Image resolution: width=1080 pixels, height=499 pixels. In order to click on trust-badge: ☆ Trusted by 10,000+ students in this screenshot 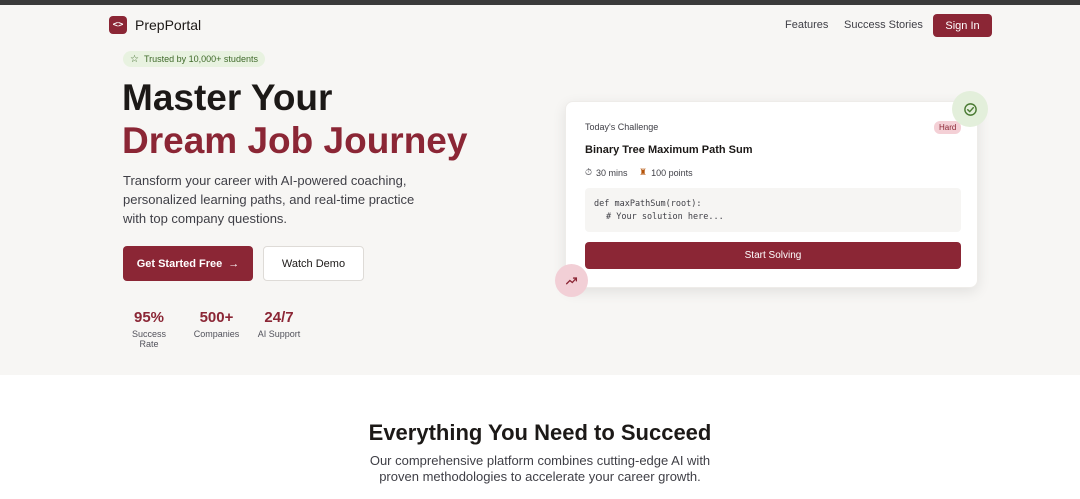, I will do `click(194, 59)`.